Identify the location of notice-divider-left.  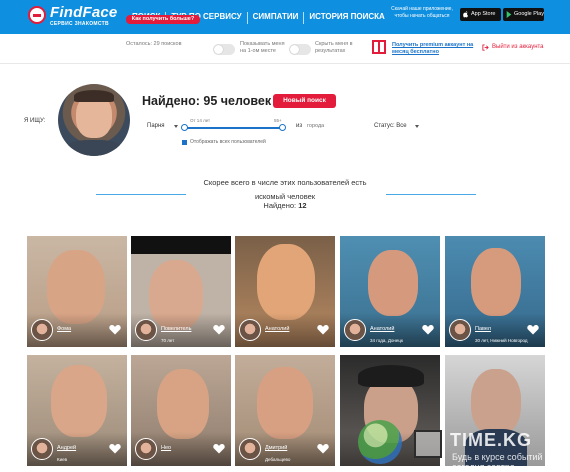
(141, 194).